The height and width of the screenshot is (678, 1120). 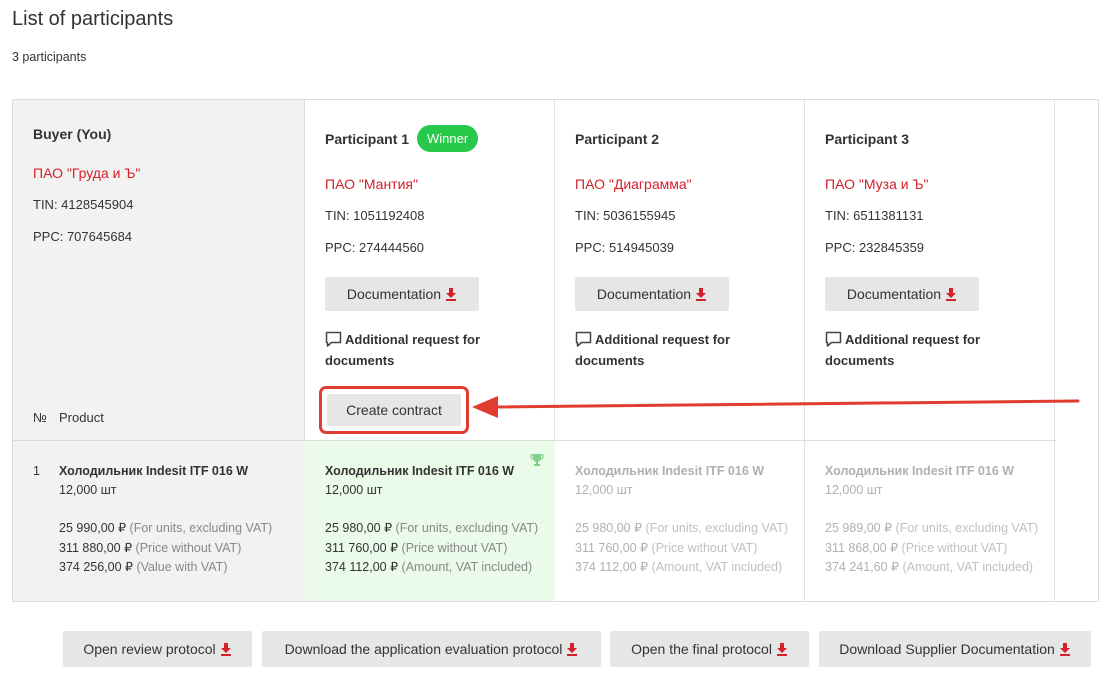 I want to click on participant-3-documentation-button: Documentation, so click(x=902, y=294).